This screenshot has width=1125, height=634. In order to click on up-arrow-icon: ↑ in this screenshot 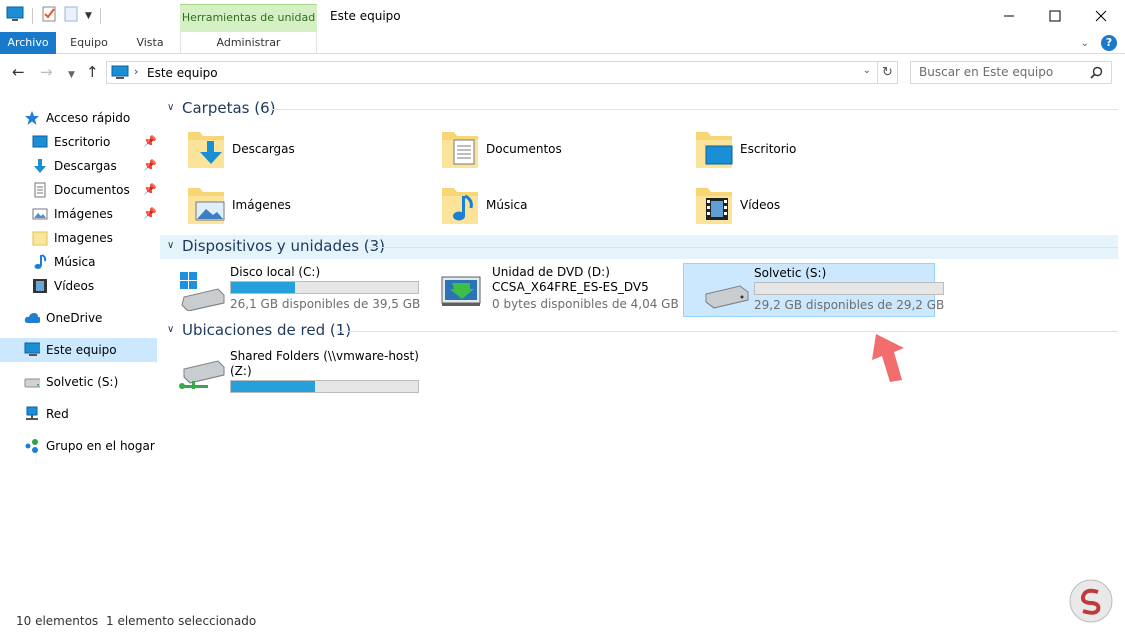, I will do `click(92, 72)`.